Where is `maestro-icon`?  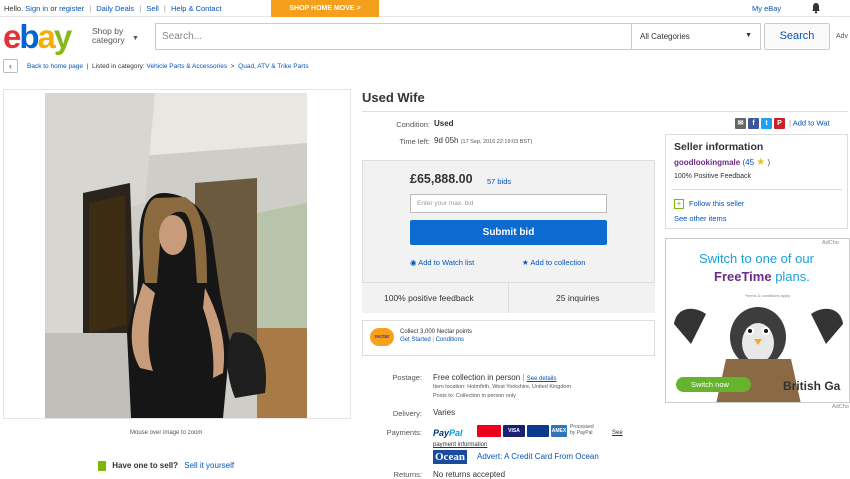 maestro-icon is located at coordinates (538, 431).